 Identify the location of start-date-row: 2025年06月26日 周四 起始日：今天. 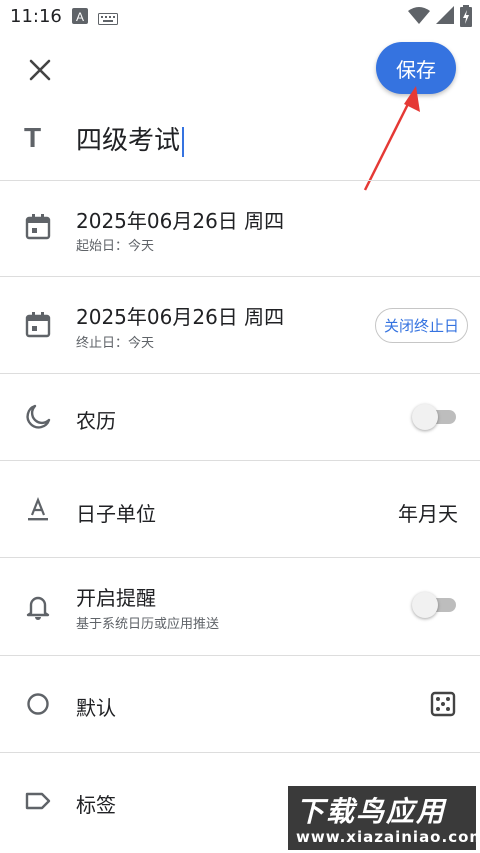
(240, 229).